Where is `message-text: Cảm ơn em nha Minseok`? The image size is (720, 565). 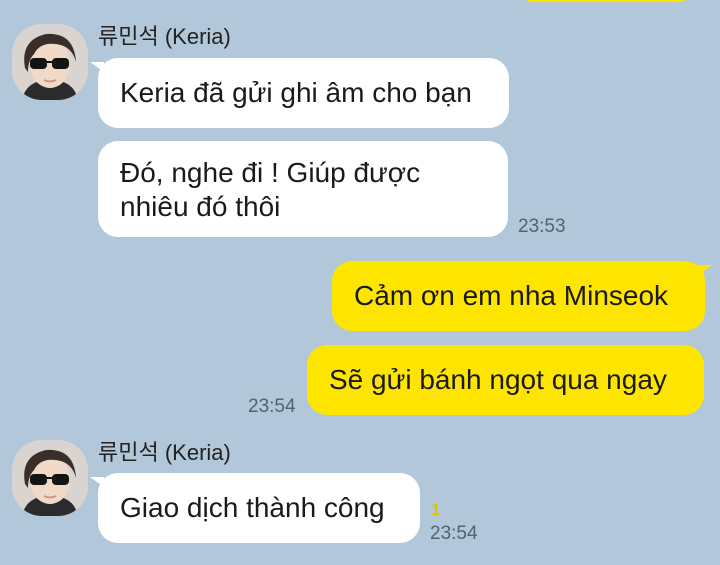 message-text: Cảm ơn em nha Minseok is located at coordinates (511, 295).